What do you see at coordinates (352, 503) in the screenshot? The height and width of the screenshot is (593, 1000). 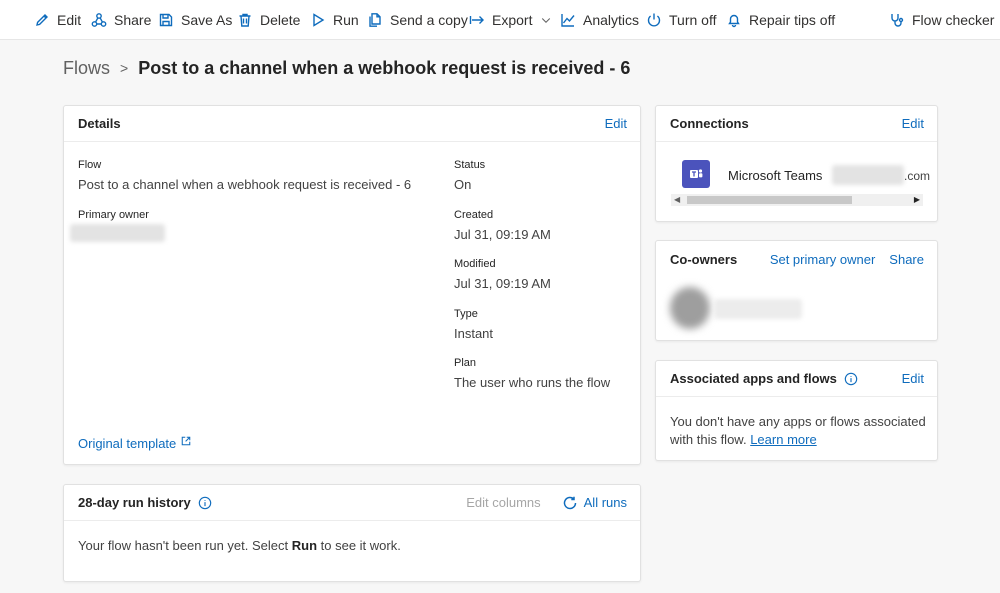 I see `run-history-header: 28-day run history Edit columns All runs` at bounding box center [352, 503].